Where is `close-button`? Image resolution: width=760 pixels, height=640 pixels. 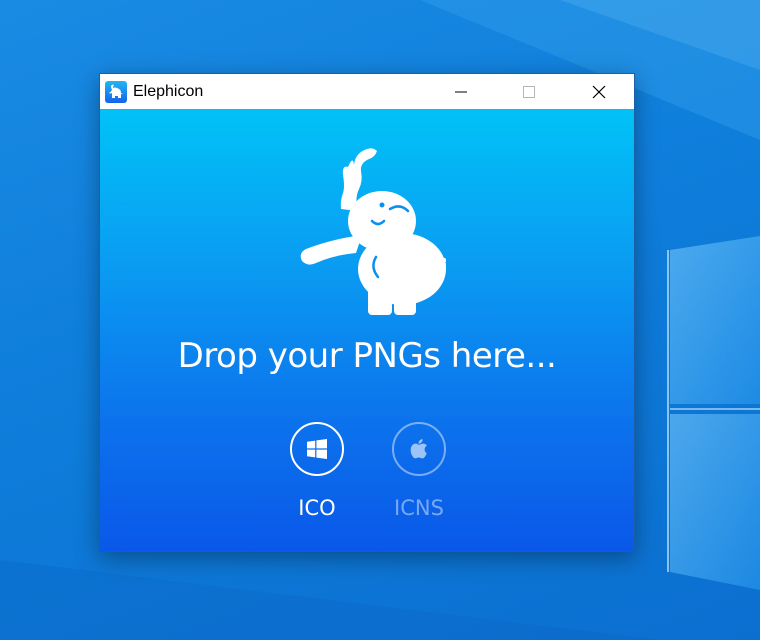 close-button is located at coordinates (599, 91).